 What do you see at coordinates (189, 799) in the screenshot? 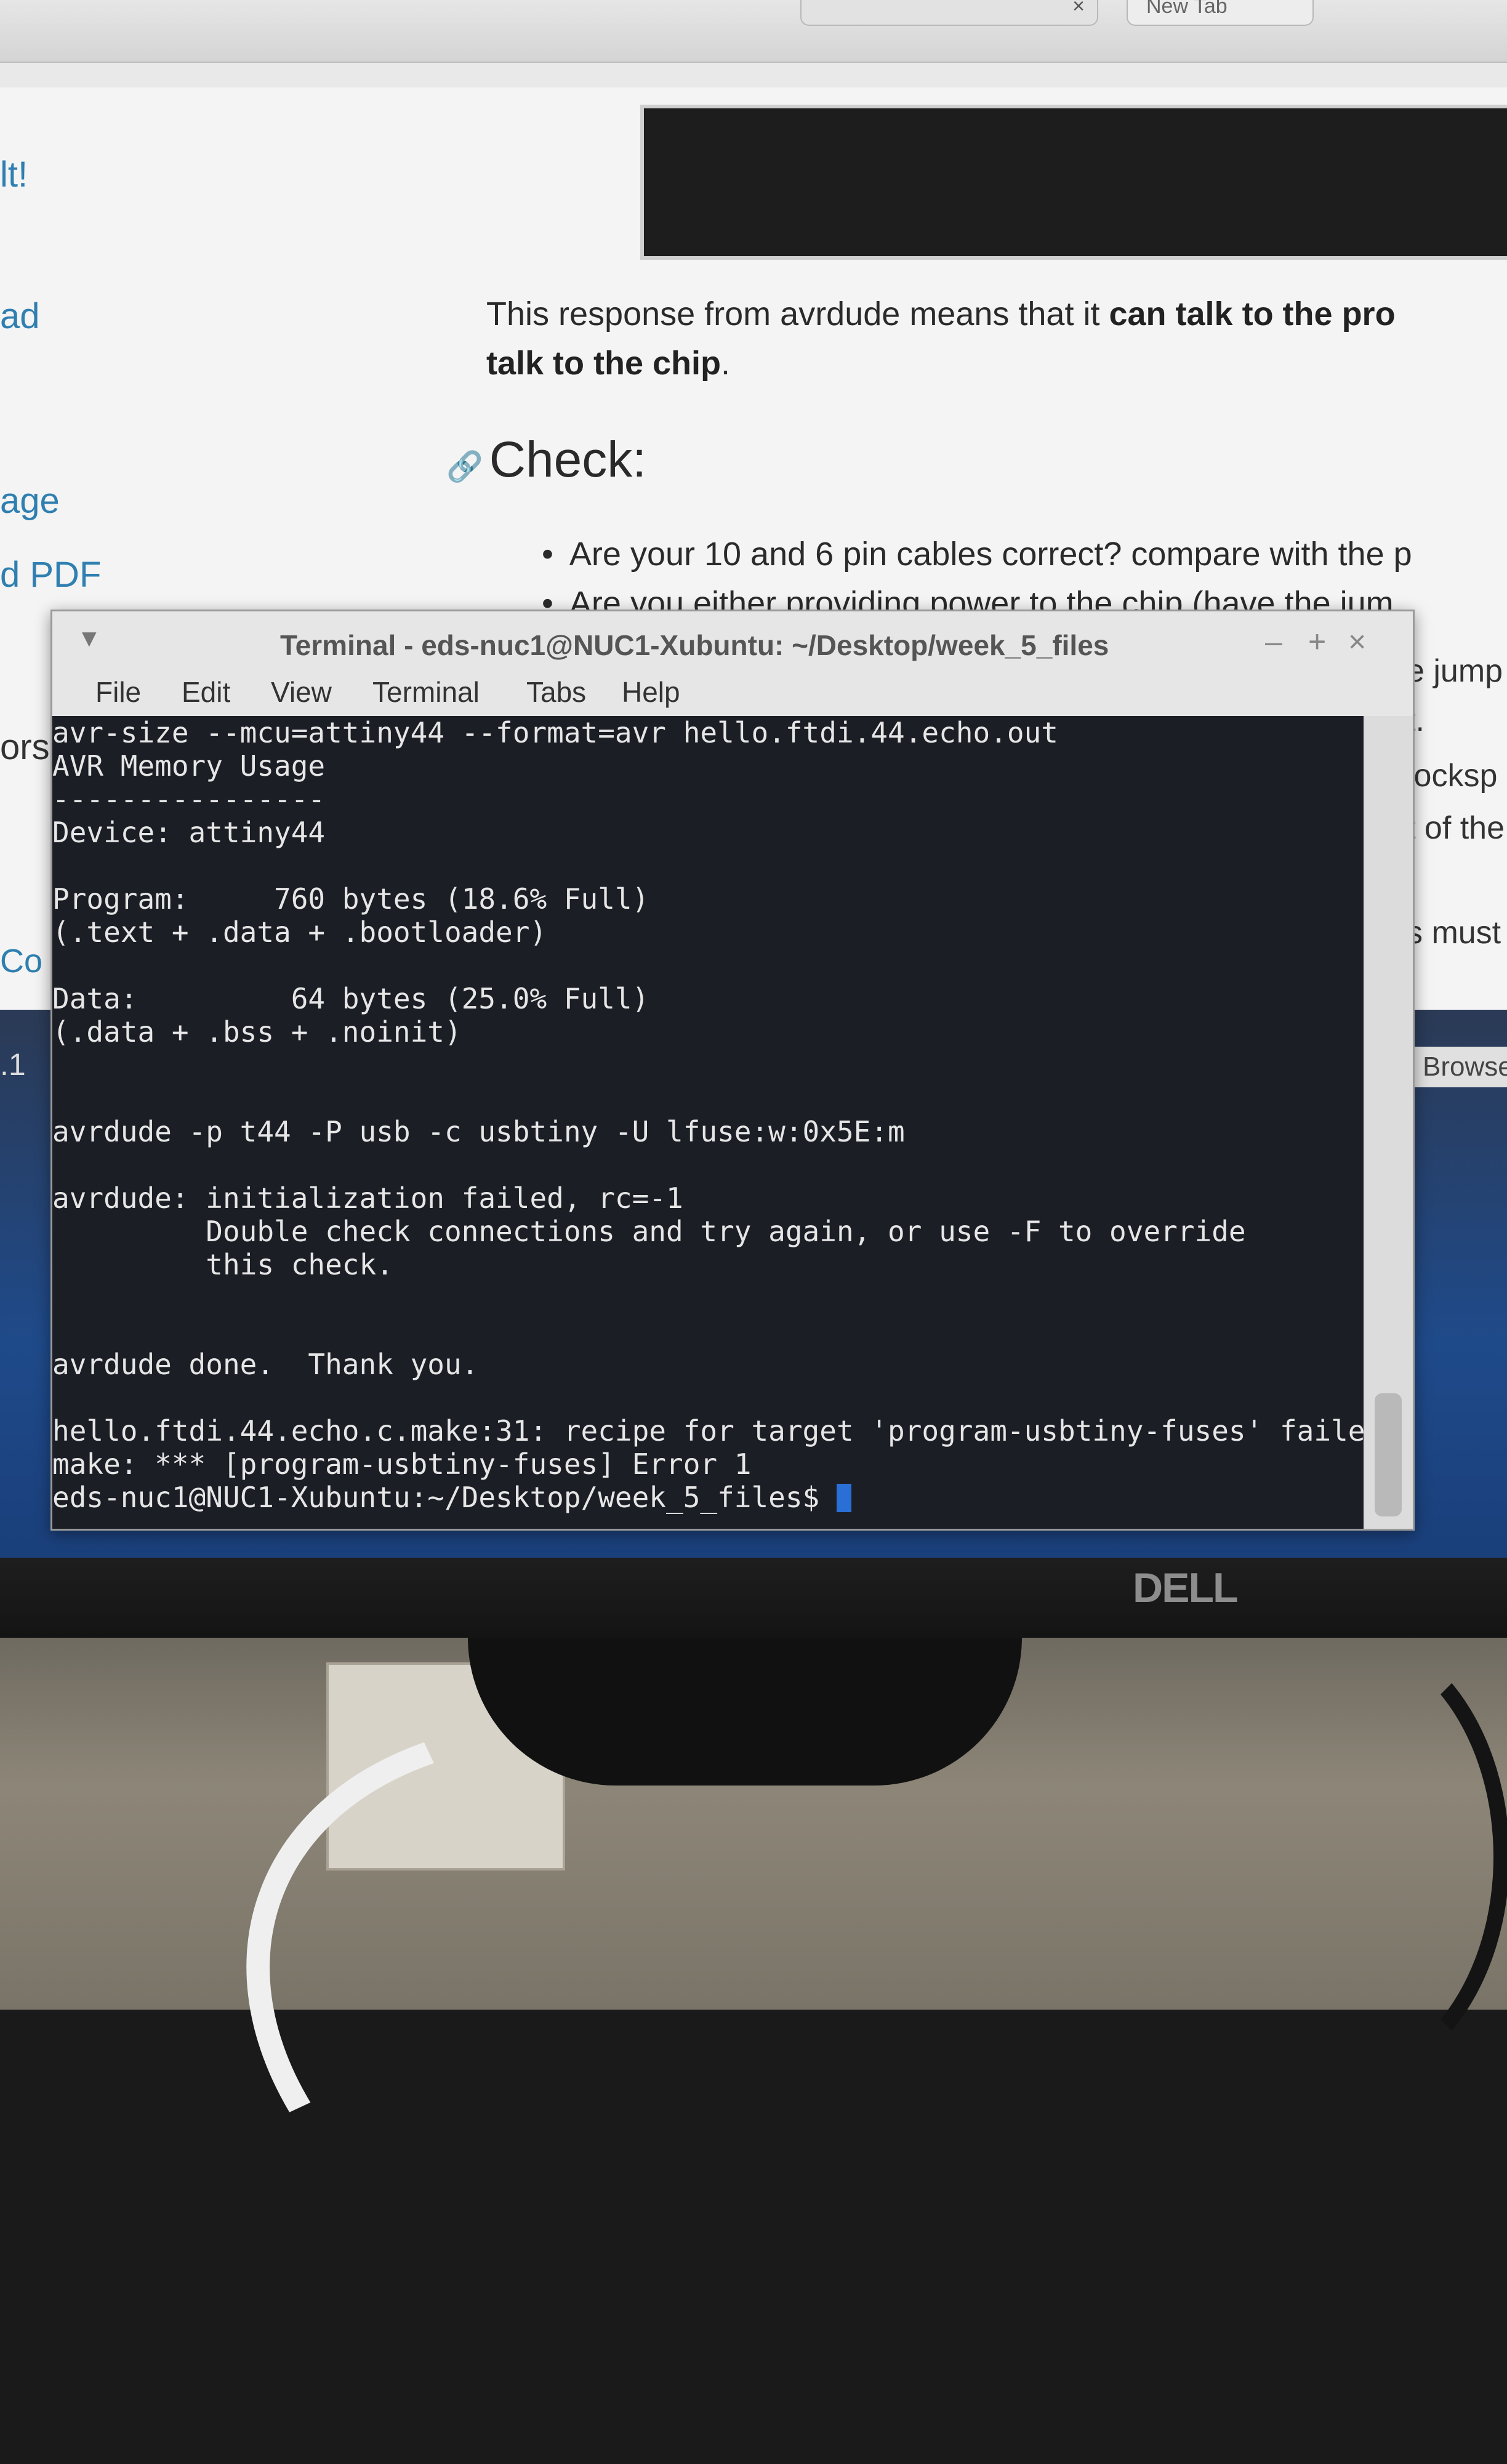
I see `terminal-line: ----------------` at bounding box center [189, 799].